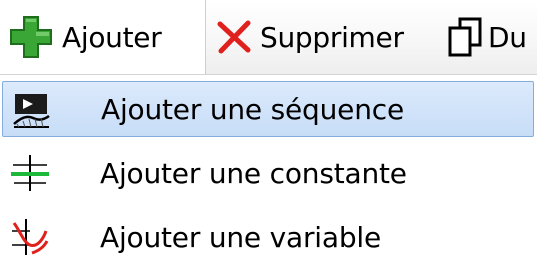  I want to click on duplicate-button: Du, so click(486, 37).